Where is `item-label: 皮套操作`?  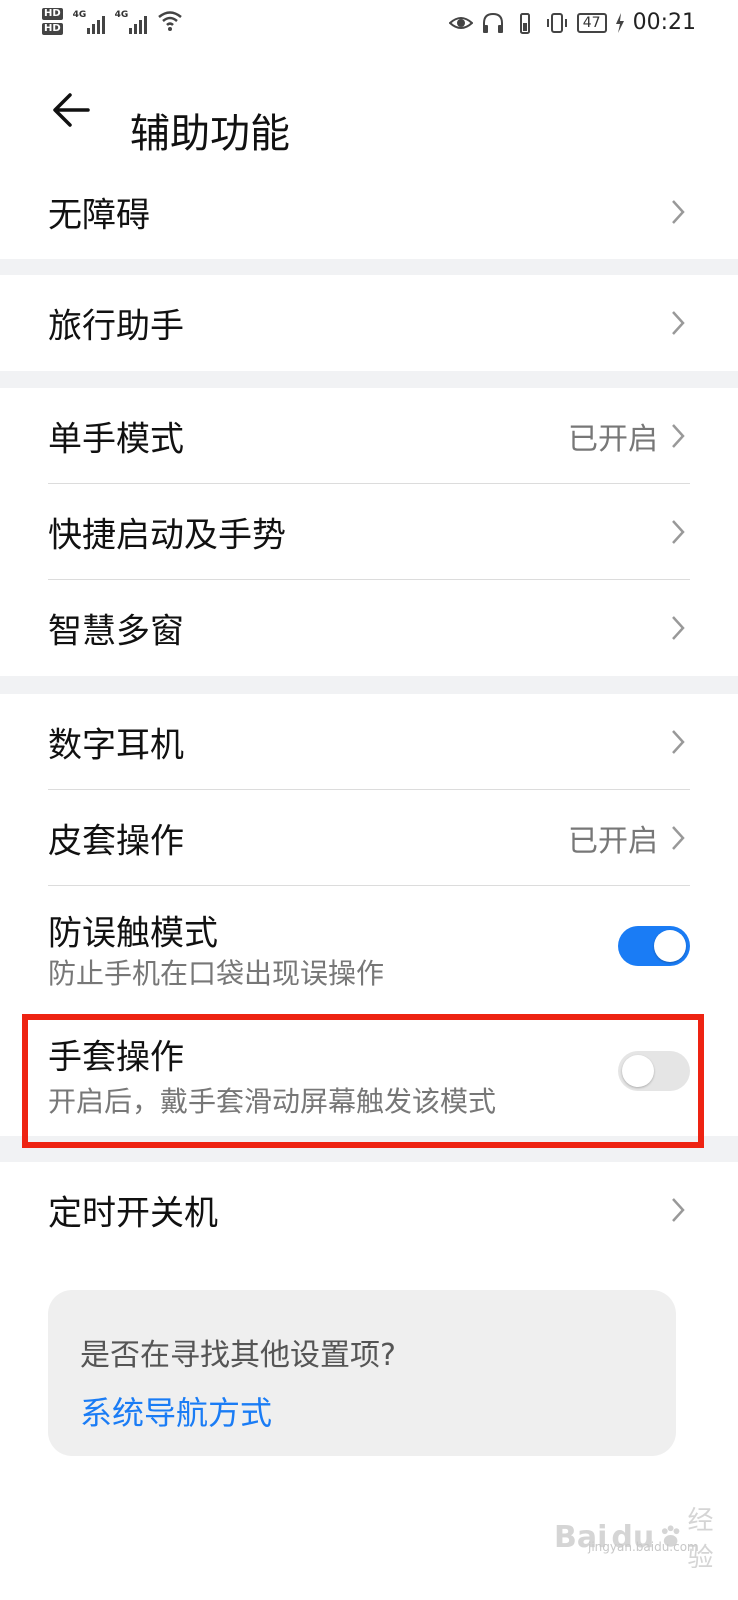 item-label: 皮套操作 is located at coordinates (116, 841).